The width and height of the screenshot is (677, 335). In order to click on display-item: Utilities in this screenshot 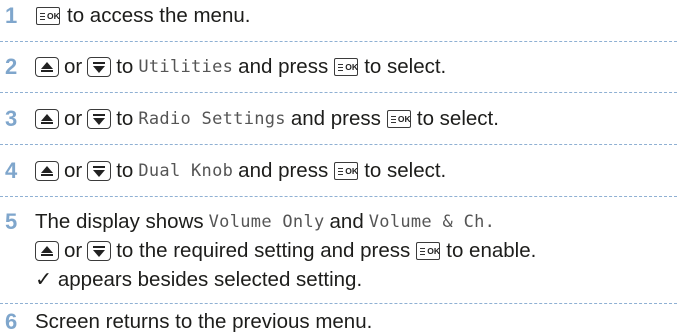, I will do `click(186, 67)`.